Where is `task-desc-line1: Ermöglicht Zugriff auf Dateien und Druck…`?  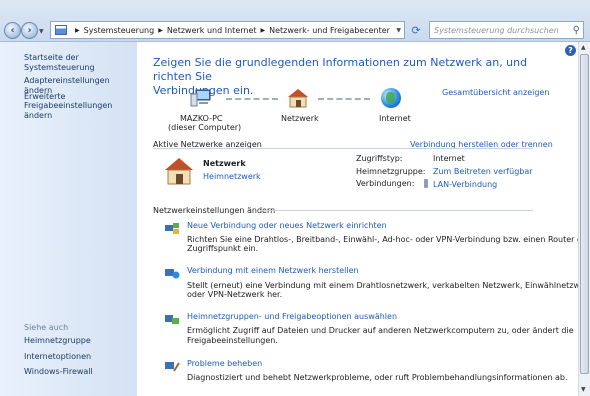
task-desc-line1: Ermöglicht Zugriff auf Dateien und Druck… is located at coordinates (380, 330).